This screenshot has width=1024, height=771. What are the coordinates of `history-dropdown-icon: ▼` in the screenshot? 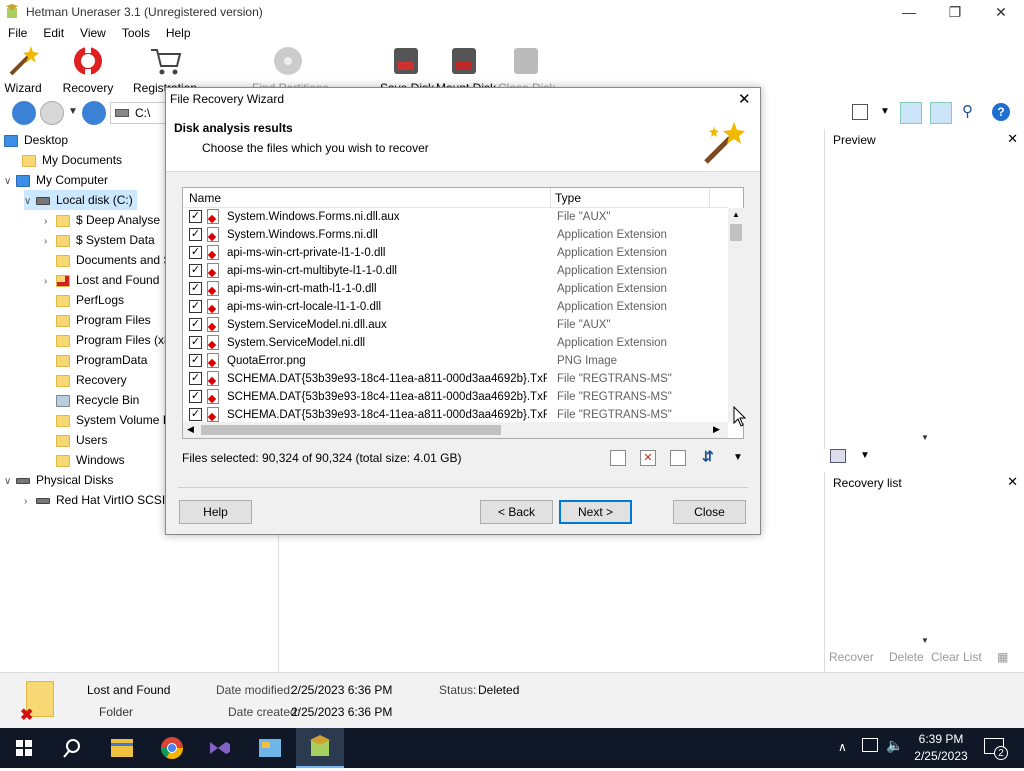 It's located at (73, 111).